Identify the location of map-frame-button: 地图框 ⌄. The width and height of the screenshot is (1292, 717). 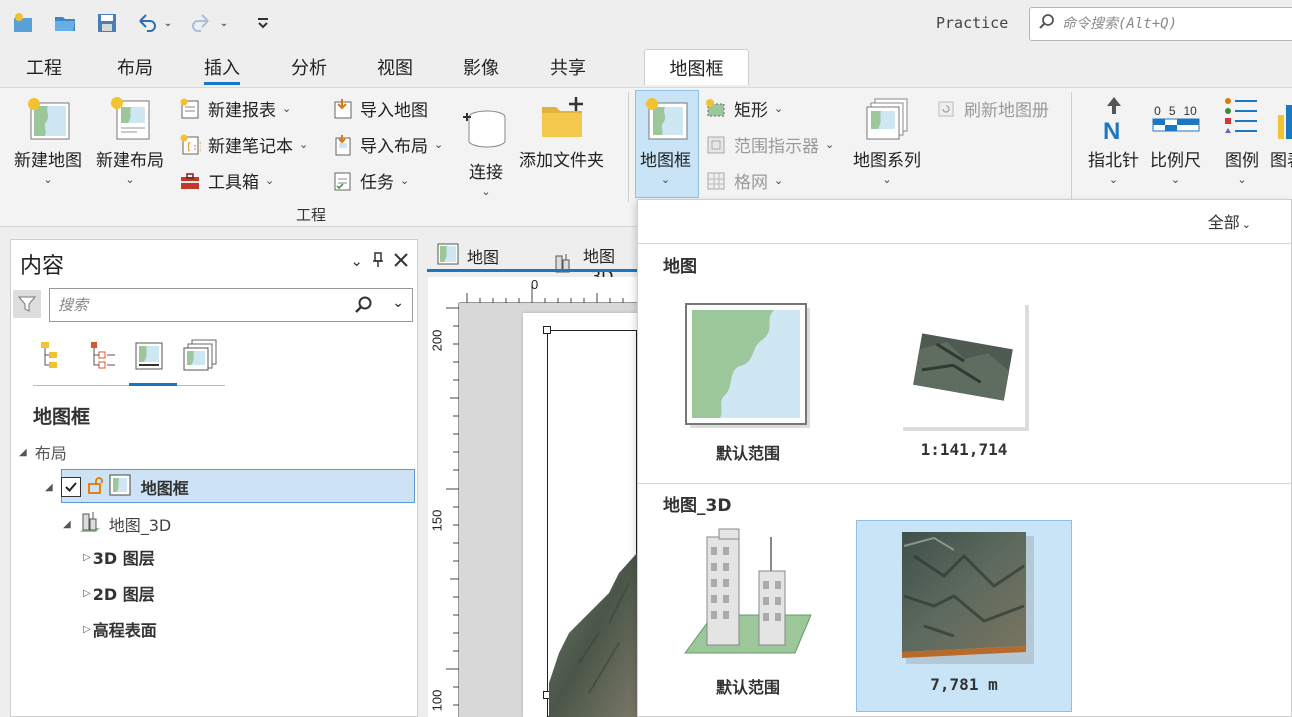
(665, 140).